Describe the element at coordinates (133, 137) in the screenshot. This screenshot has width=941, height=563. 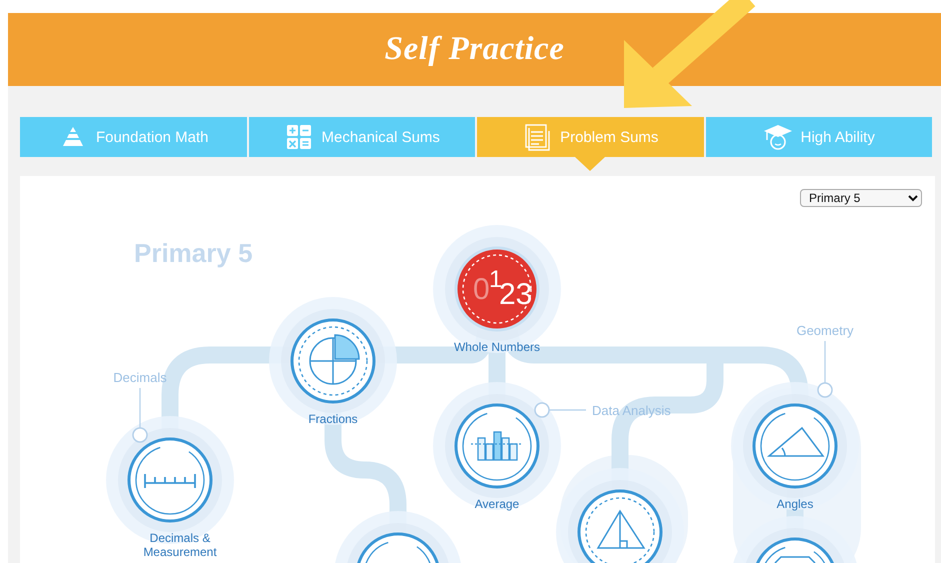
I see `tab: Foundation Math` at that location.